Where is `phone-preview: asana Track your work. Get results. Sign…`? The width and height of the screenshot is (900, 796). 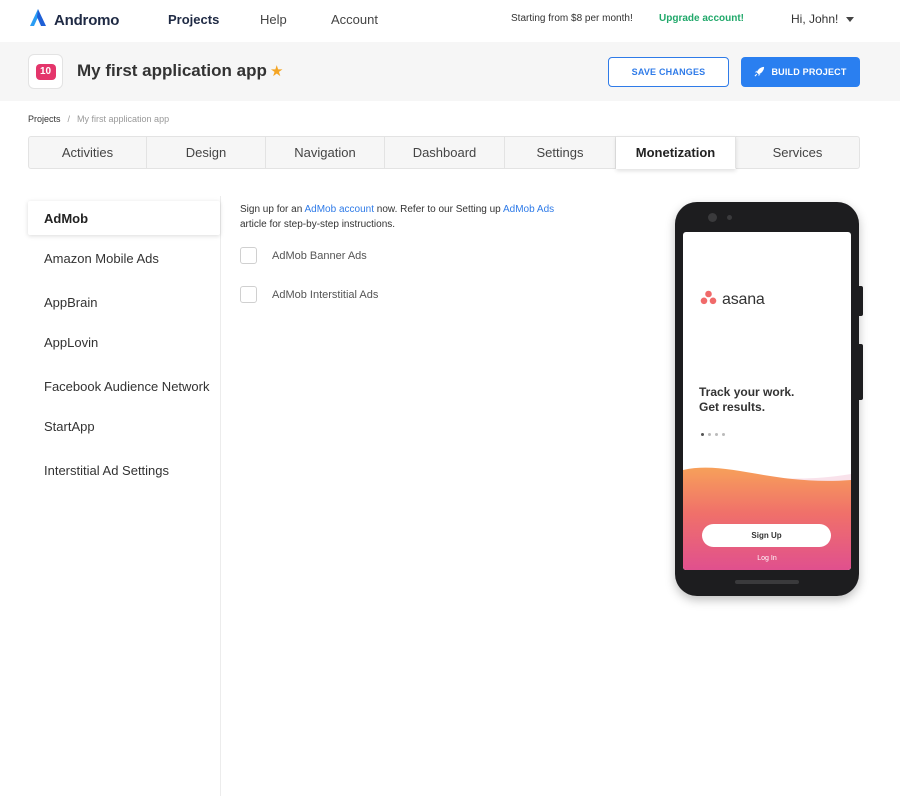
phone-preview: asana Track your work. Get results. Sign… is located at coordinates (769, 399).